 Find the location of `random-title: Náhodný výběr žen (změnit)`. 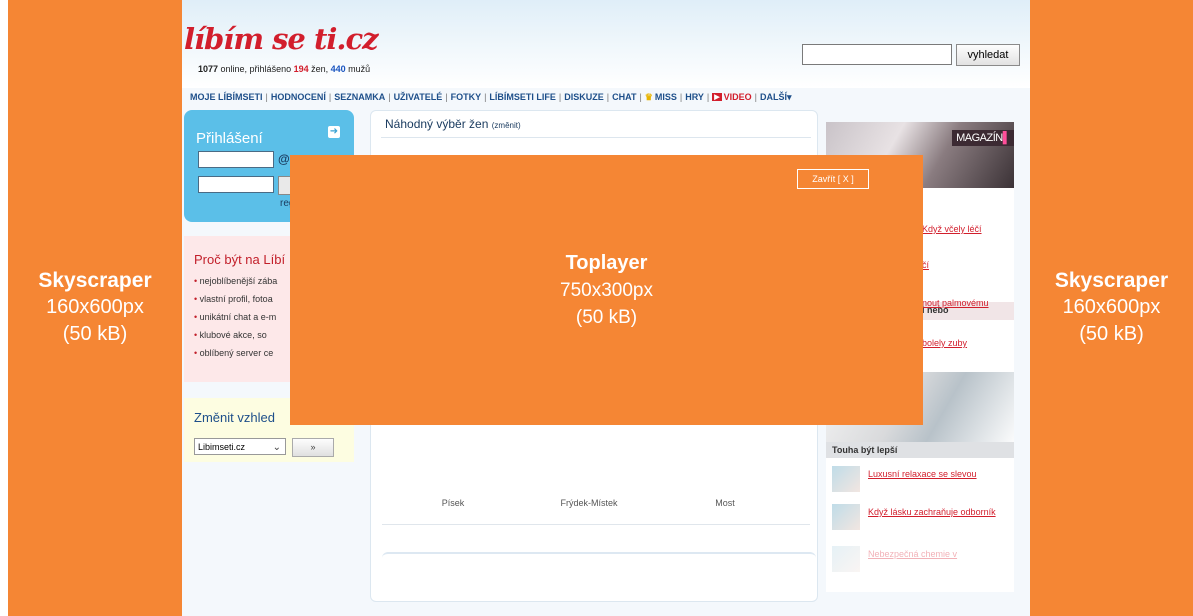

random-title: Náhodný výběr žen (změnit) is located at coordinates (453, 124).